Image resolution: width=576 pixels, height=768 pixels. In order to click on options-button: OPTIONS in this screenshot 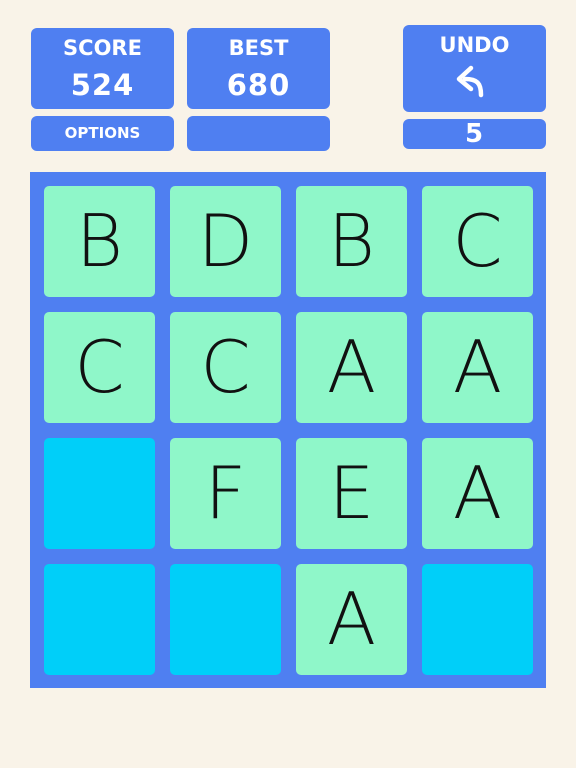, I will do `click(102, 133)`.